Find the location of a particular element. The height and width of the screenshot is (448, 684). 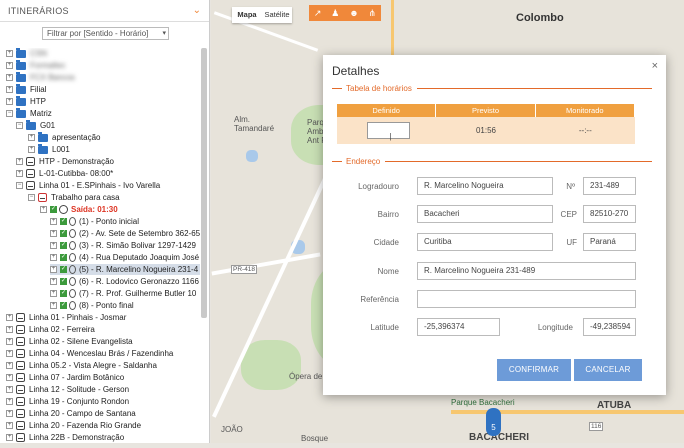

defined-time-input: | is located at coordinates (388, 131).